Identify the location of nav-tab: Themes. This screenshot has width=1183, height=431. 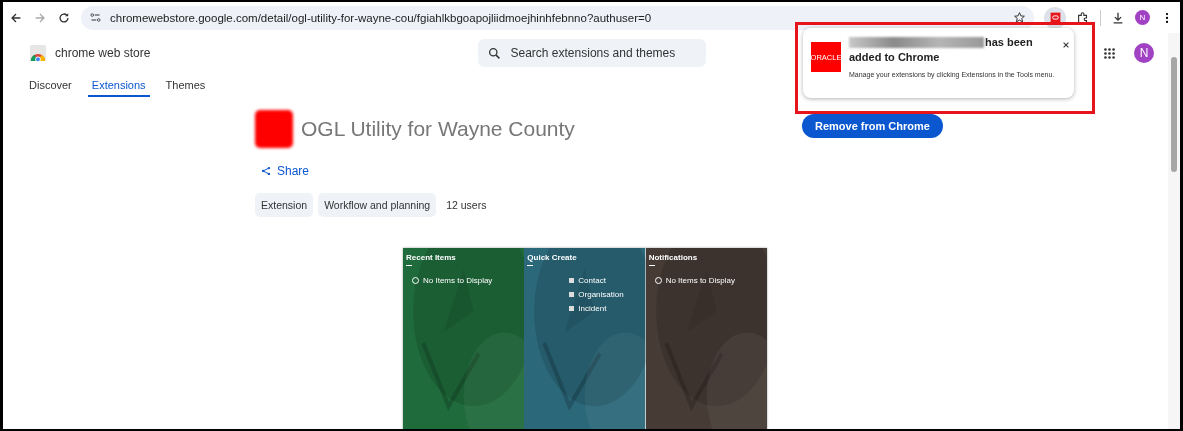
(185, 85).